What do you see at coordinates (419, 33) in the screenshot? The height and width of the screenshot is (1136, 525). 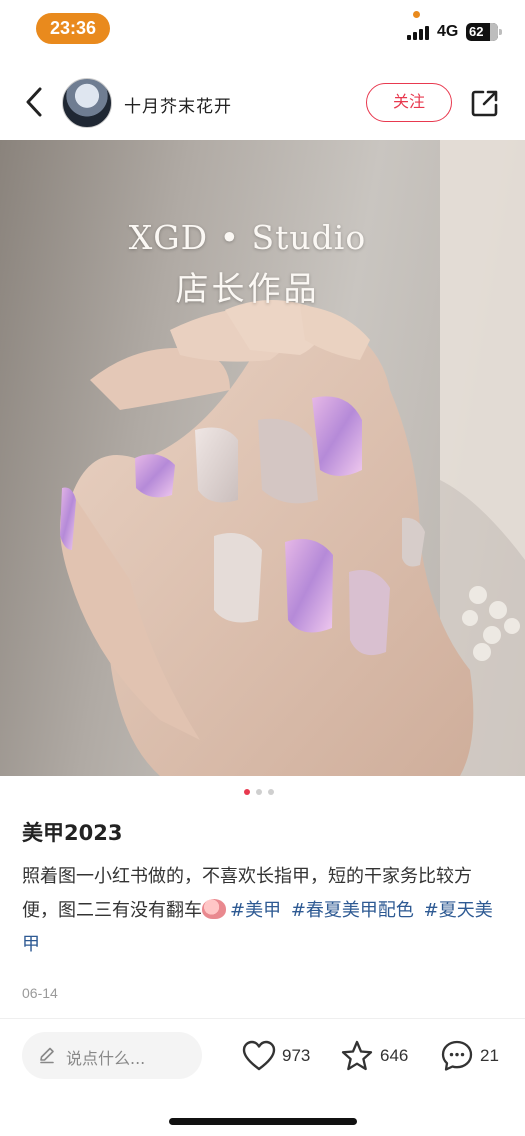 I see `signal-icon` at bounding box center [419, 33].